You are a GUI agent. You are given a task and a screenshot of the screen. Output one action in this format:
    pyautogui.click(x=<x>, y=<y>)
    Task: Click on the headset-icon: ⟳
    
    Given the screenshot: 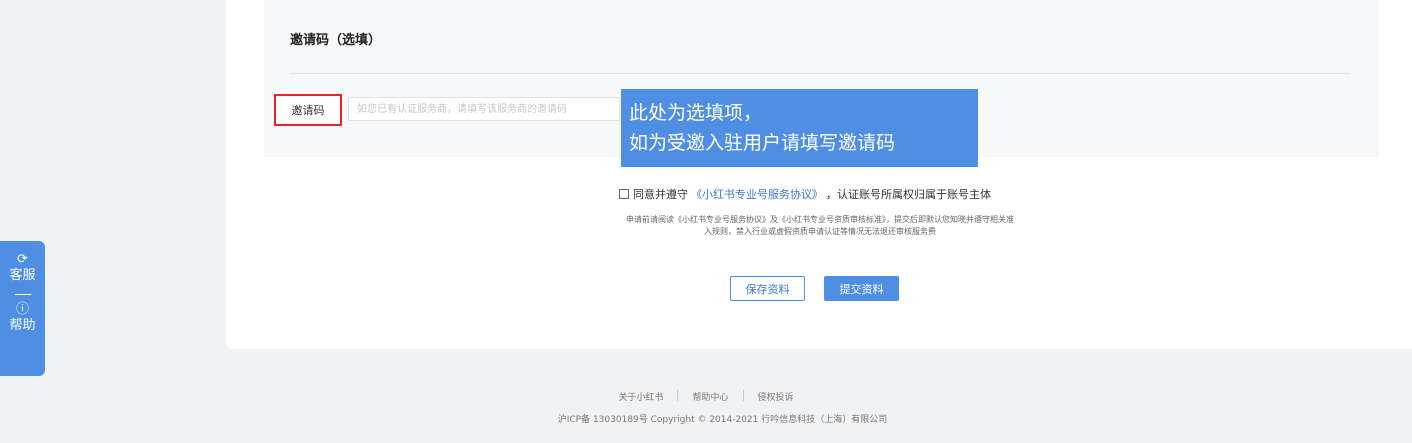 What is the action you would take?
    pyautogui.click(x=22, y=260)
    